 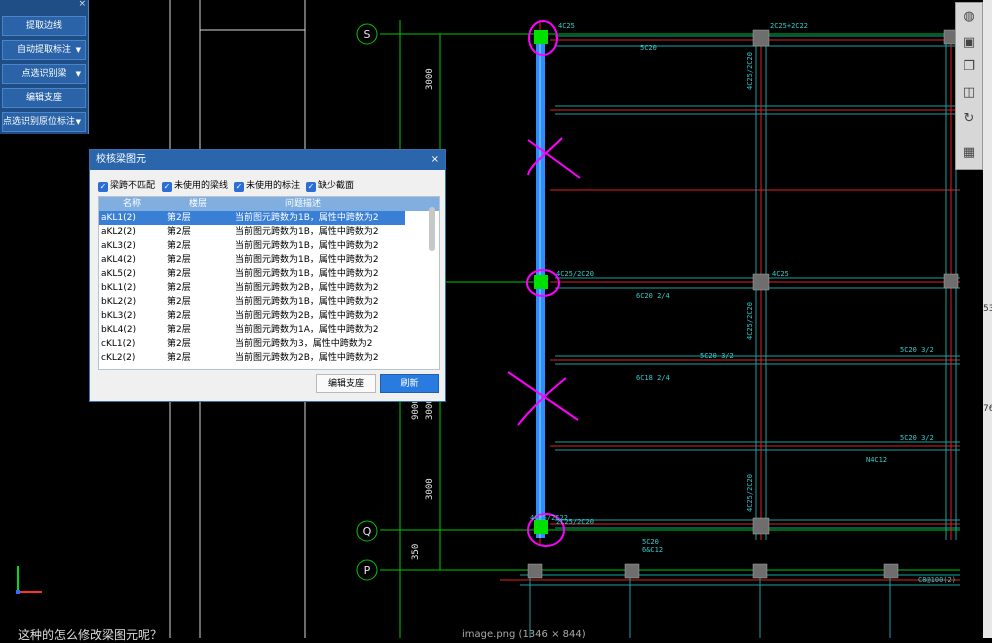 I want to click on right-edge-strip: 53 76, so click(x=987, y=319).